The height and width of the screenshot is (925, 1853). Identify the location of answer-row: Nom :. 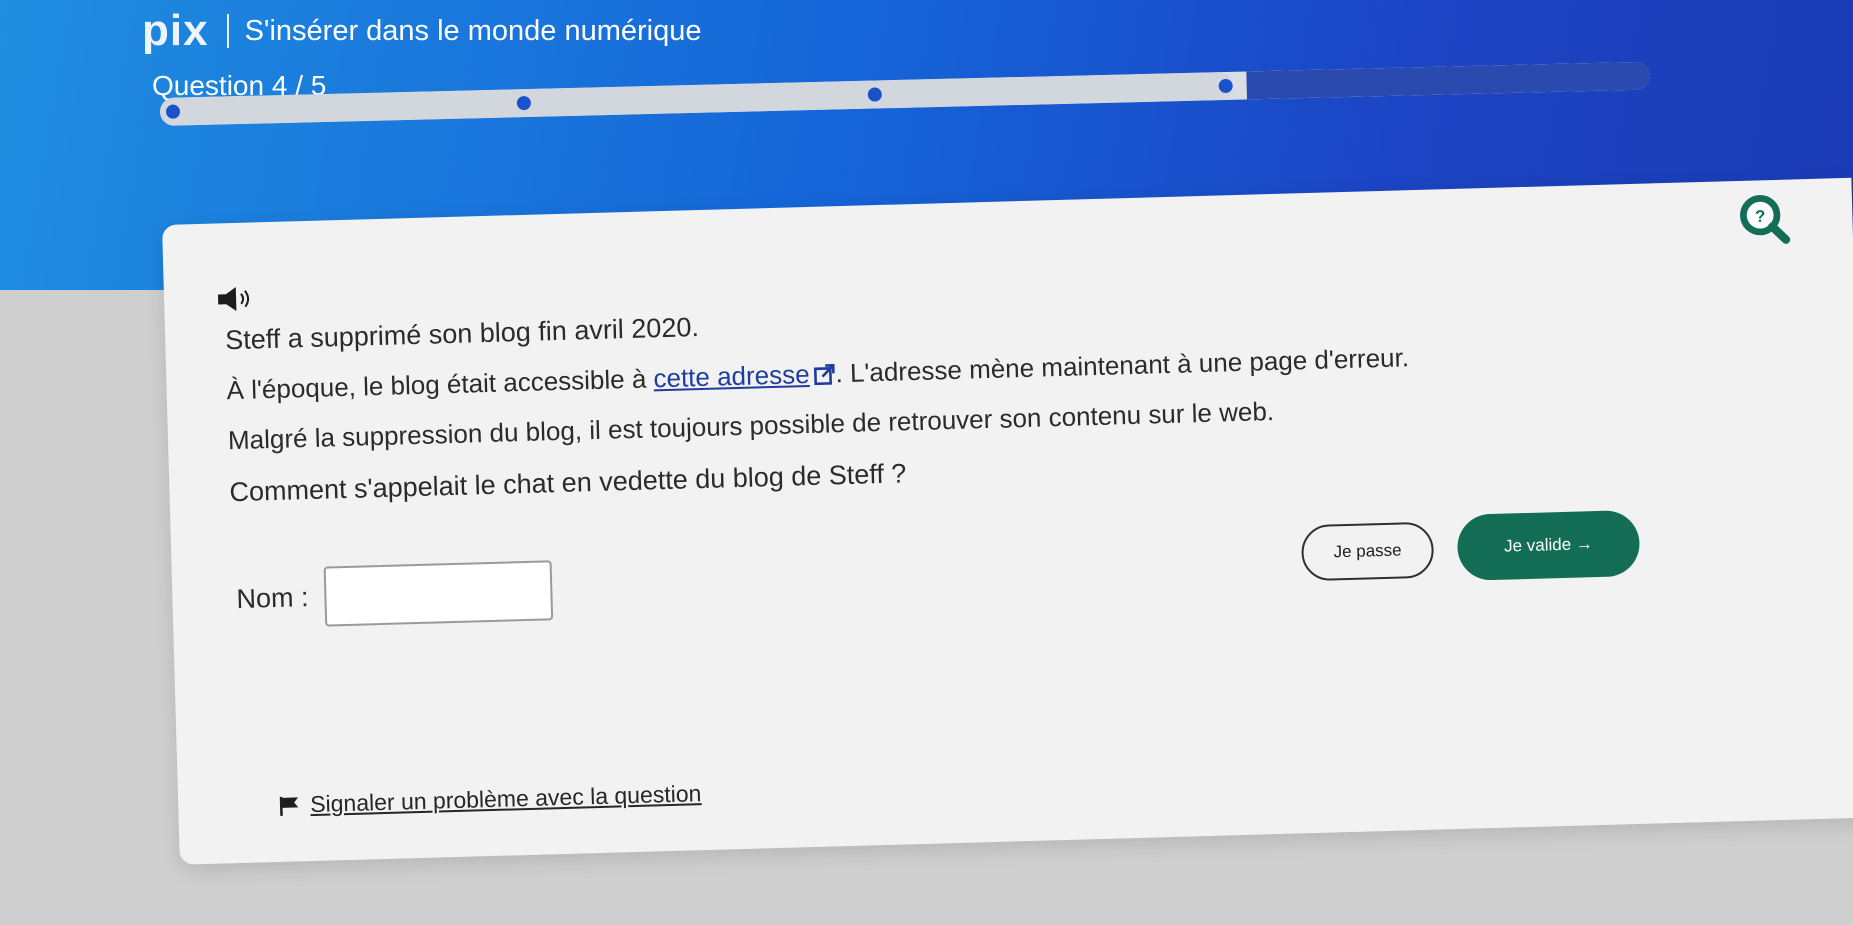
(395, 594).